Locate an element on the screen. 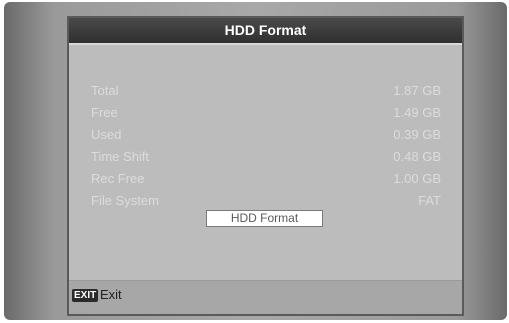 This screenshot has width=509, height=323. info-value: 1.87 GB is located at coordinates (417, 90).